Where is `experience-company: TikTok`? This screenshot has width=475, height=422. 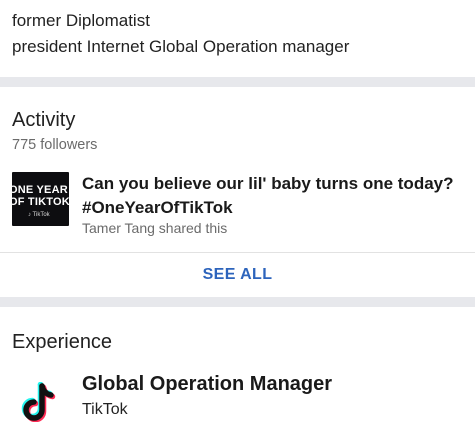 experience-company: TikTok is located at coordinates (105, 409).